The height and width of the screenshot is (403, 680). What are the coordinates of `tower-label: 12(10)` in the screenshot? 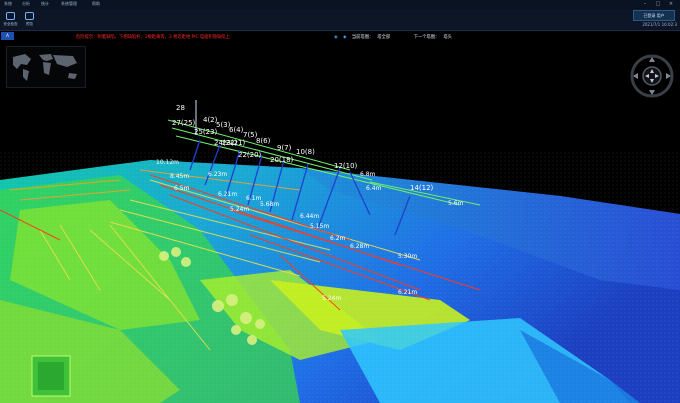 It's located at (346, 166).